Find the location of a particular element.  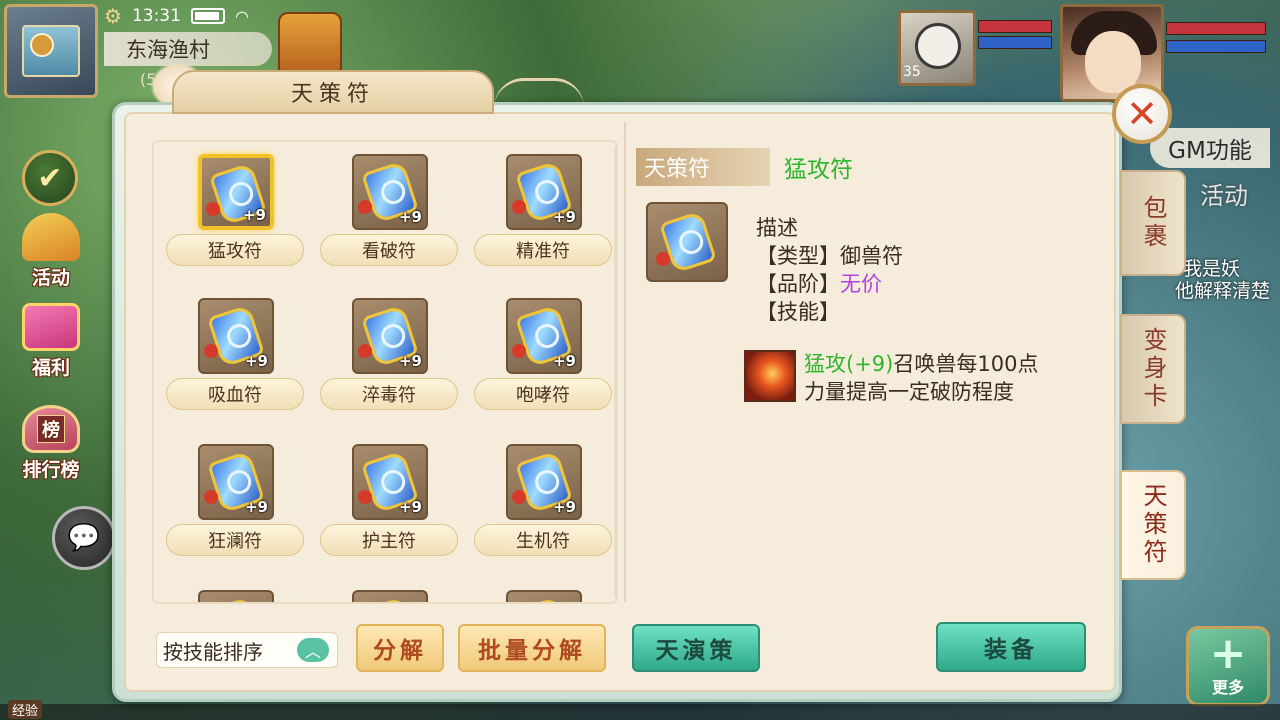

detail-item-icon is located at coordinates (687, 242).